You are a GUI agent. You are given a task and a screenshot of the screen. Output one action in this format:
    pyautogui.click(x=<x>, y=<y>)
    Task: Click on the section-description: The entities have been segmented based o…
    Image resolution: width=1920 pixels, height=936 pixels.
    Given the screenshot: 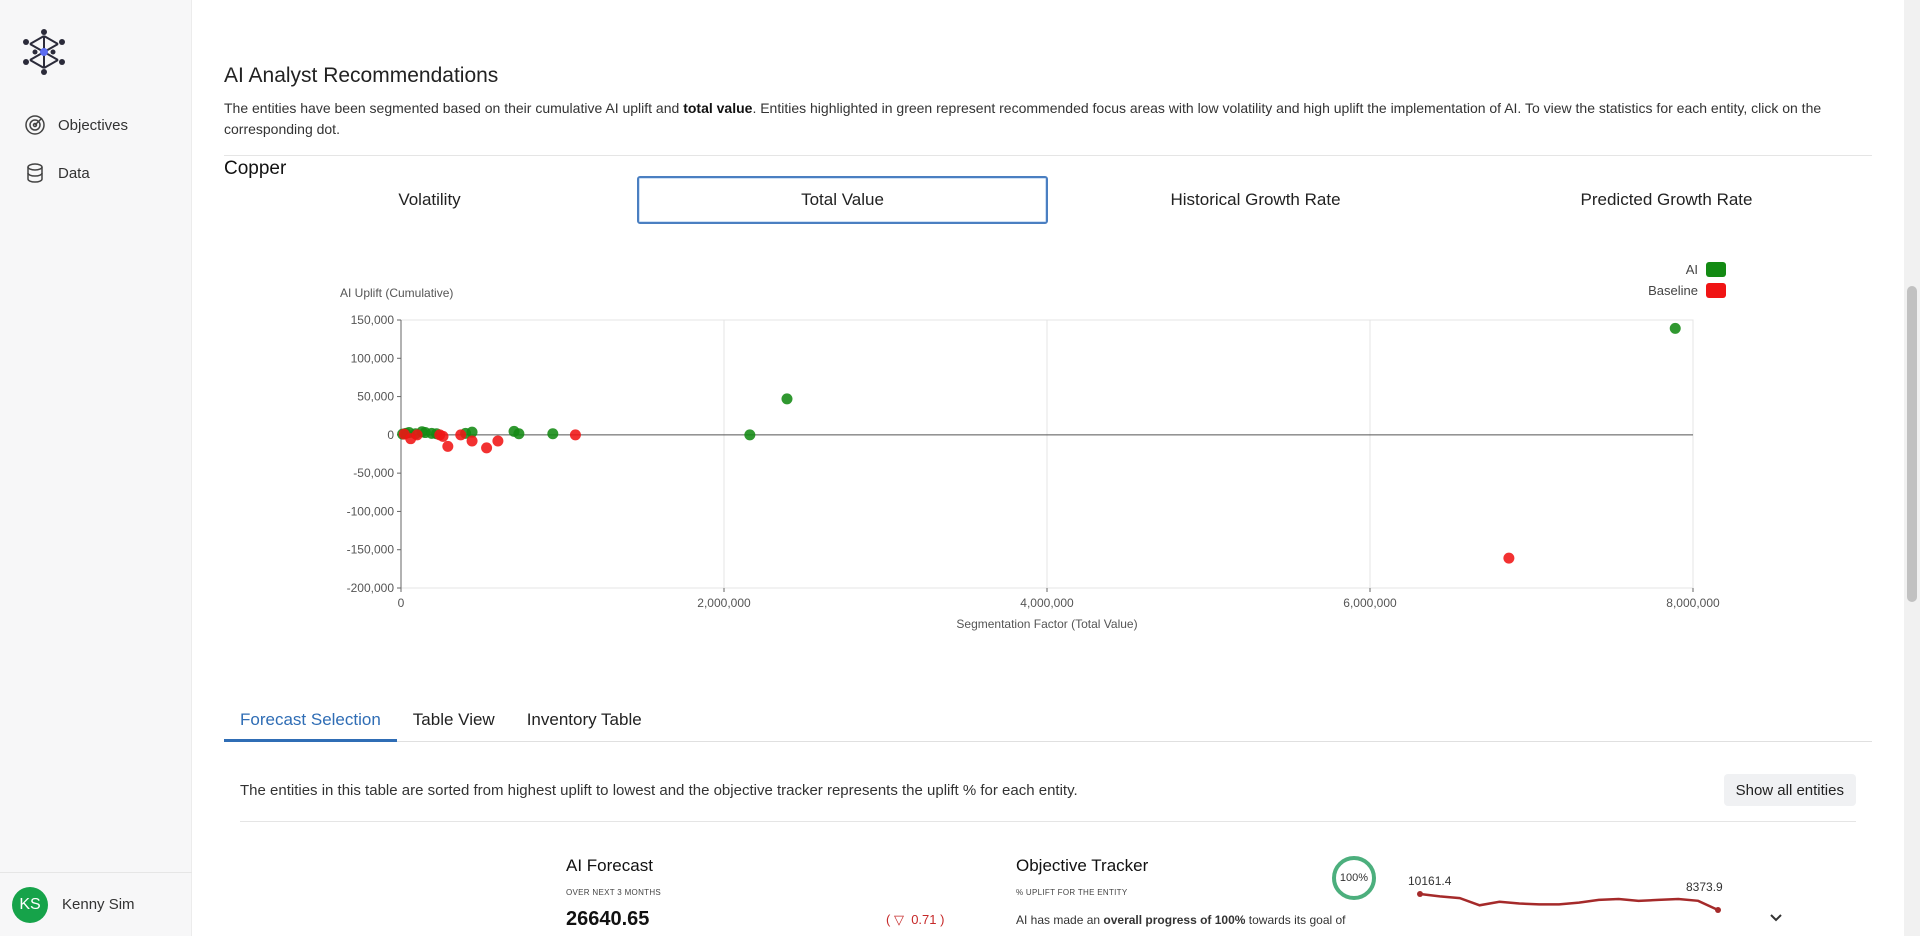 What is the action you would take?
    pyautogui.click(x=1044, y=119)
    